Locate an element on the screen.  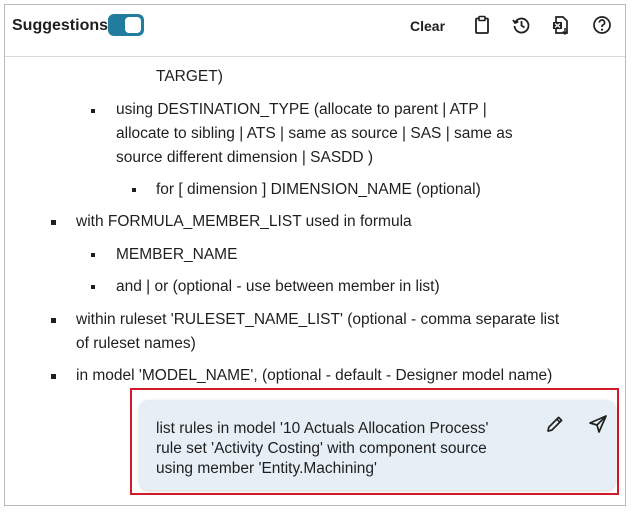
panel-header: Suggestions Clear is located at coordinates (315, 31).